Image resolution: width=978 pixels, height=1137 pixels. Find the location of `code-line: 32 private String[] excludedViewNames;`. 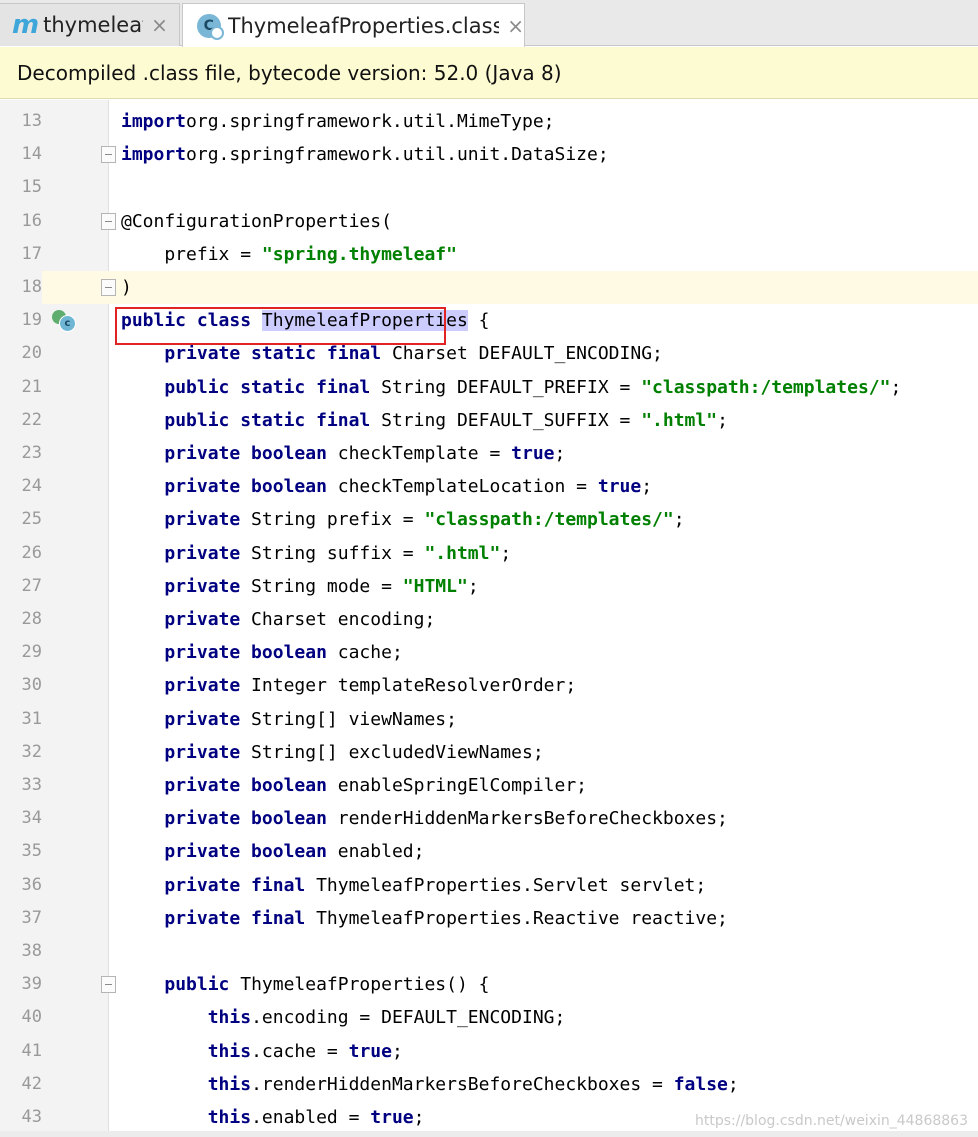

code-line: 32 private String[] excludedViewNames; is located at coordinates (489, 752).